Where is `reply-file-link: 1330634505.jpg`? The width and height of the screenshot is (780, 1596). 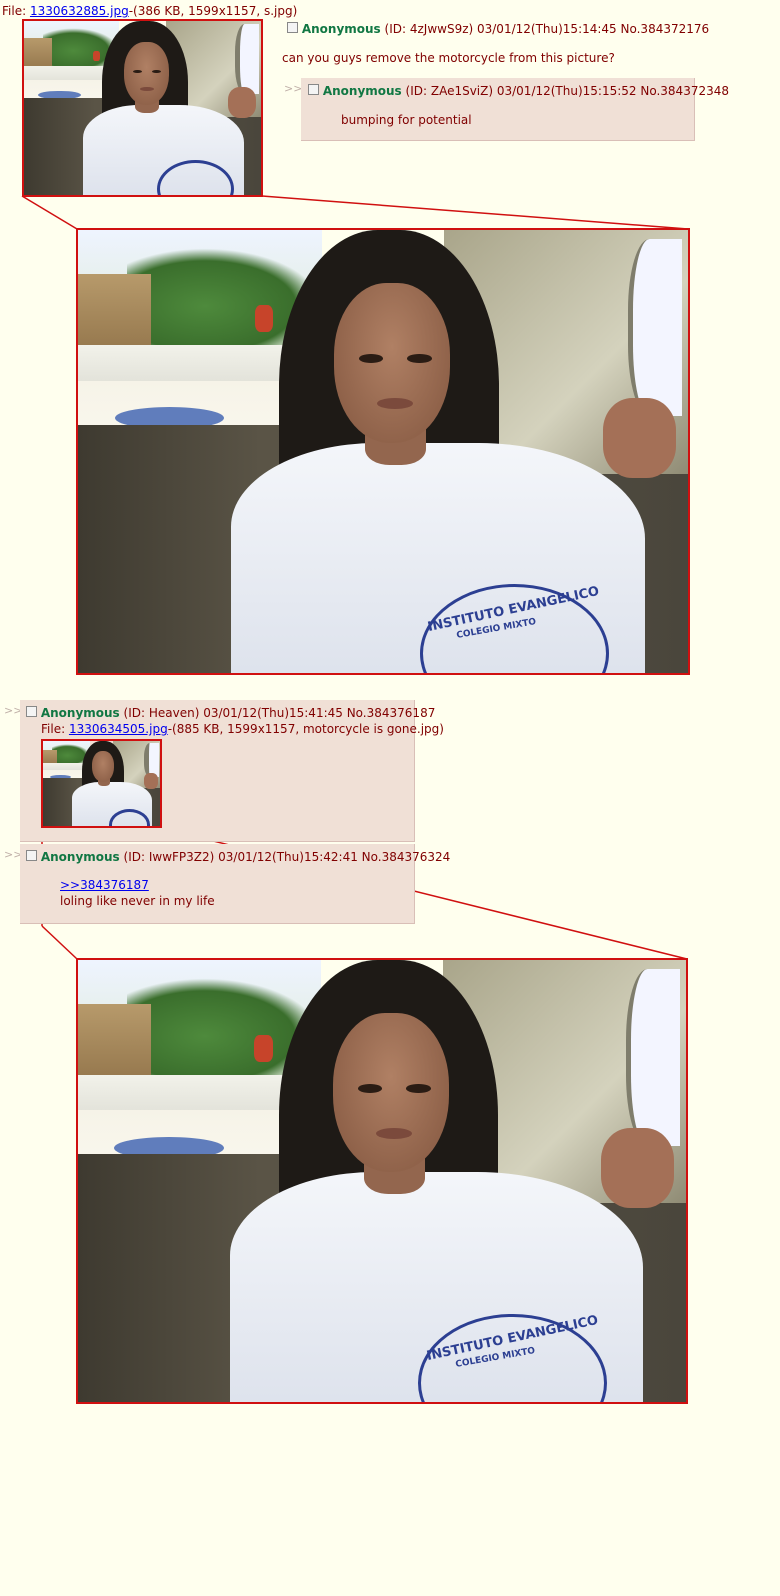 reply-file-link: 1330634505.jpg is located at coordinates (118, 729).